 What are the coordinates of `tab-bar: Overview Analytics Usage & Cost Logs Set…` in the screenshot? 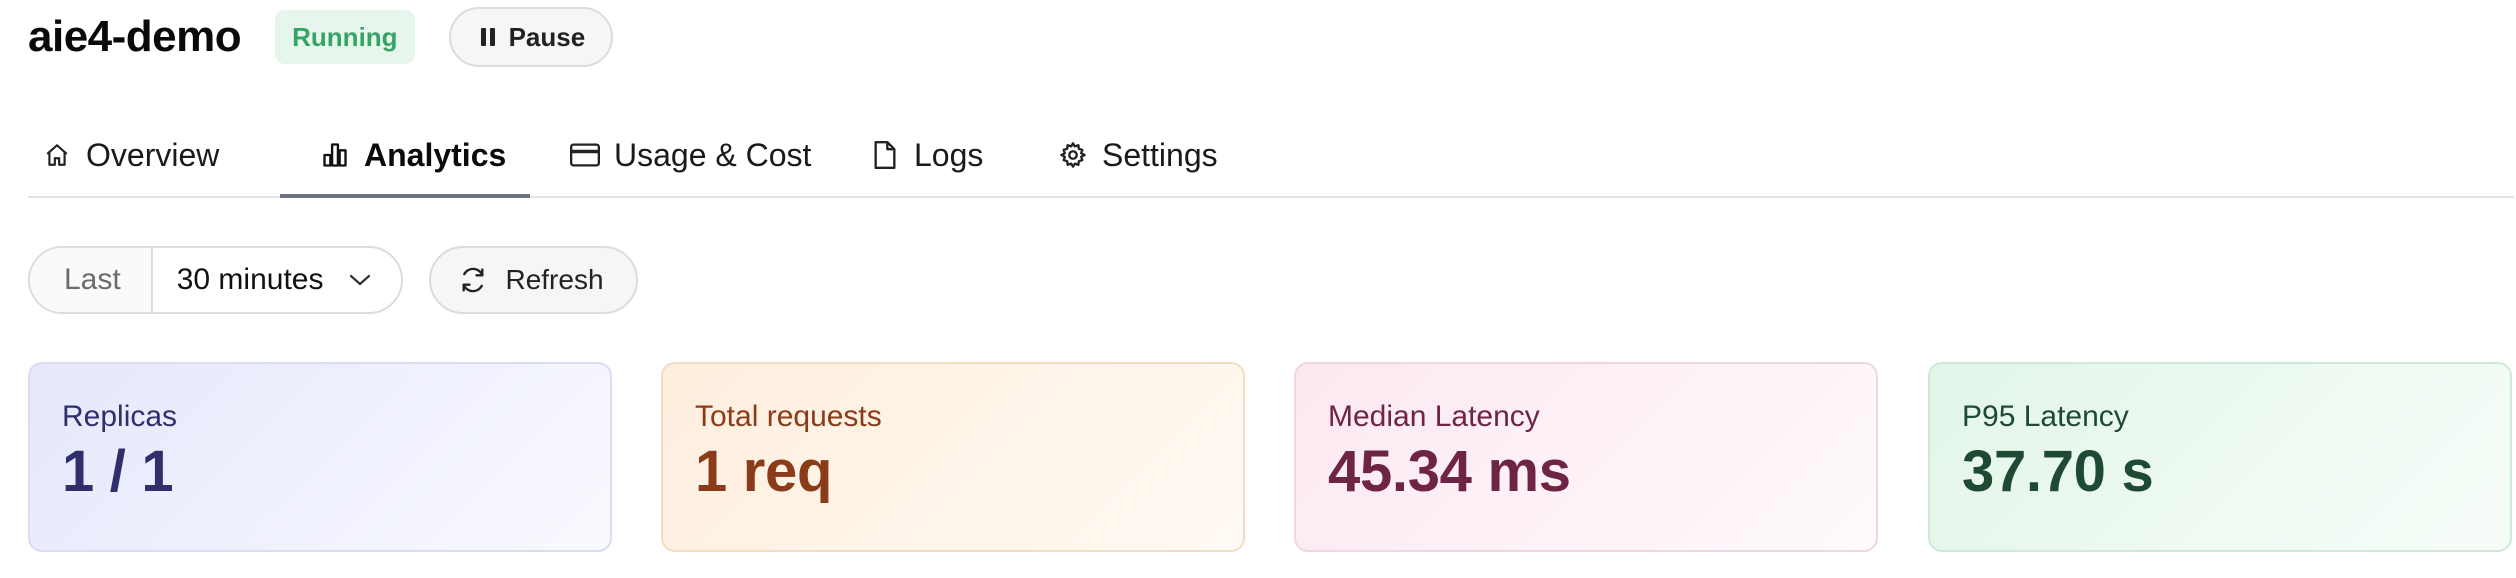 It's located at (1271, 155).